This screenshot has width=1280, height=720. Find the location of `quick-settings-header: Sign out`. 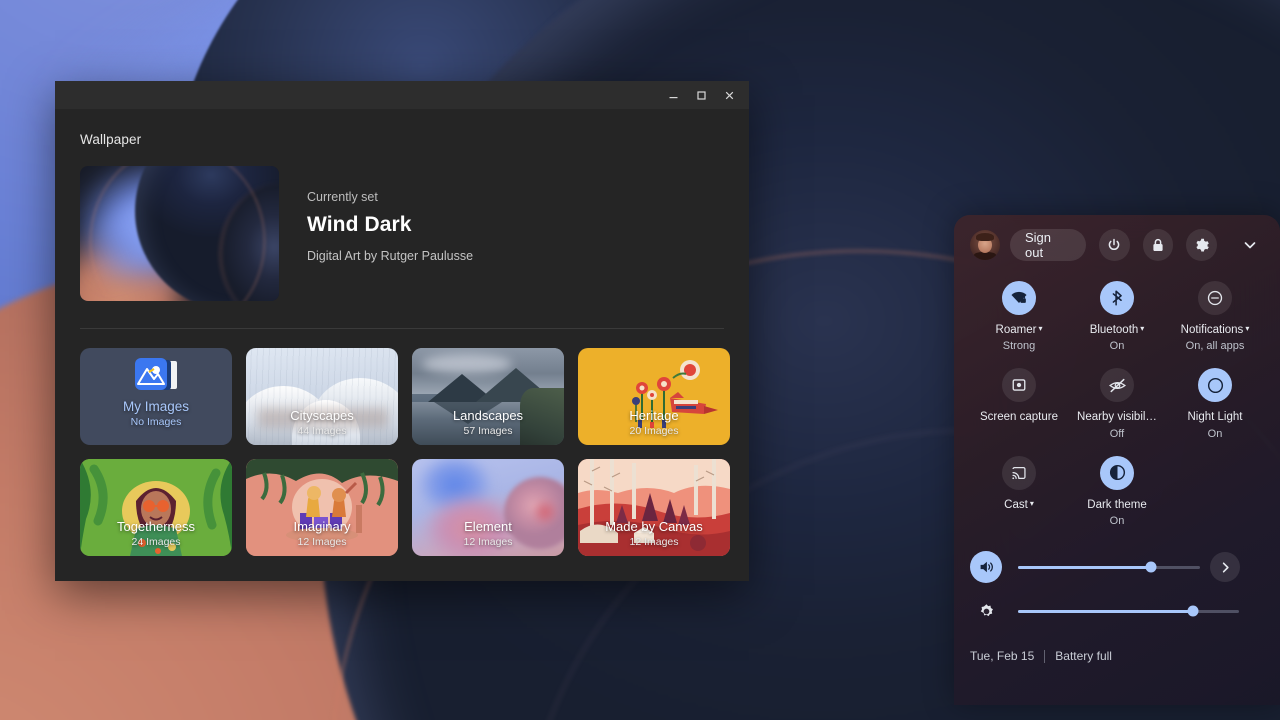

quick-settings-header: Sign out is located at coordinates (1117, 243).